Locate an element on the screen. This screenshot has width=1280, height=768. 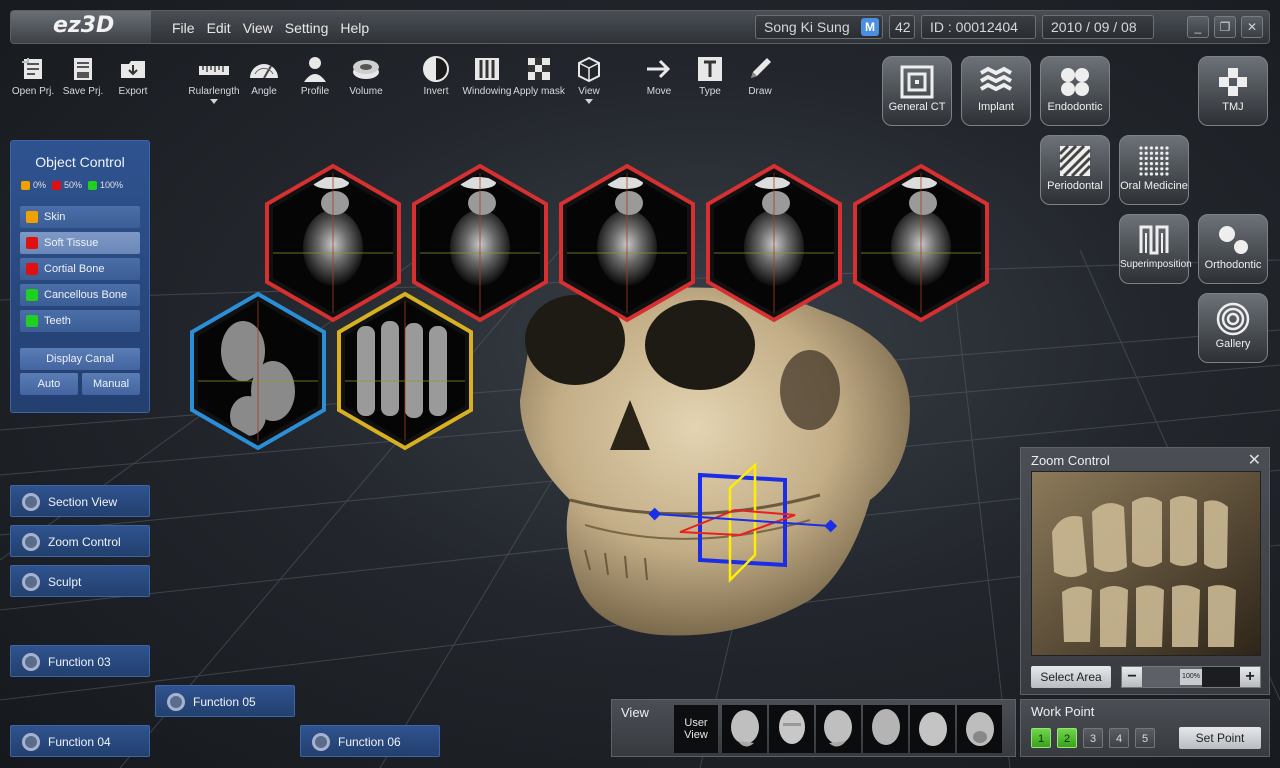
draw-button: Draw is located at coordinates (760, 75).